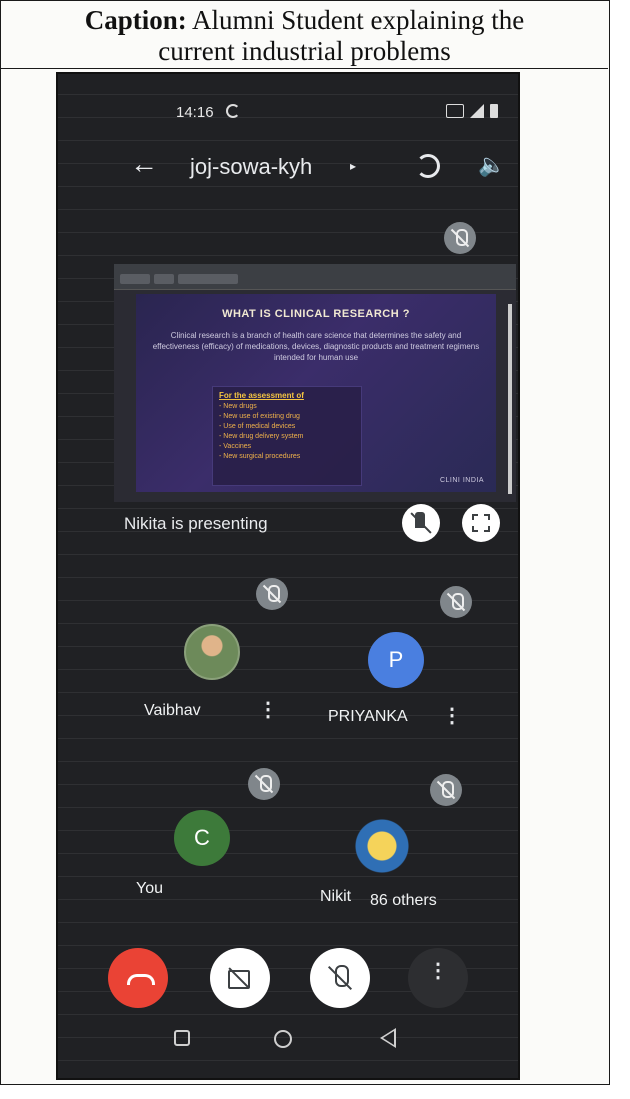 The image size is (630, 1099). What do you see at coordinates (138, 978) in the screenshot?
I see `end-call-button` at bounding box center [138, 978].